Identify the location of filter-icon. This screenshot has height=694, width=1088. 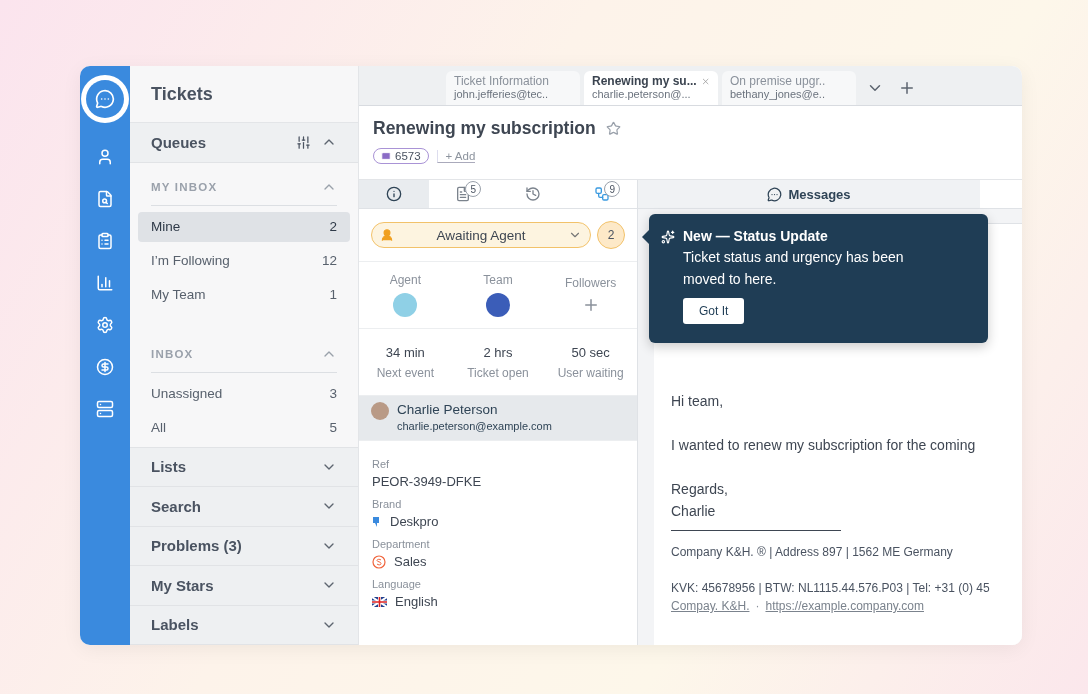
(303, 142).